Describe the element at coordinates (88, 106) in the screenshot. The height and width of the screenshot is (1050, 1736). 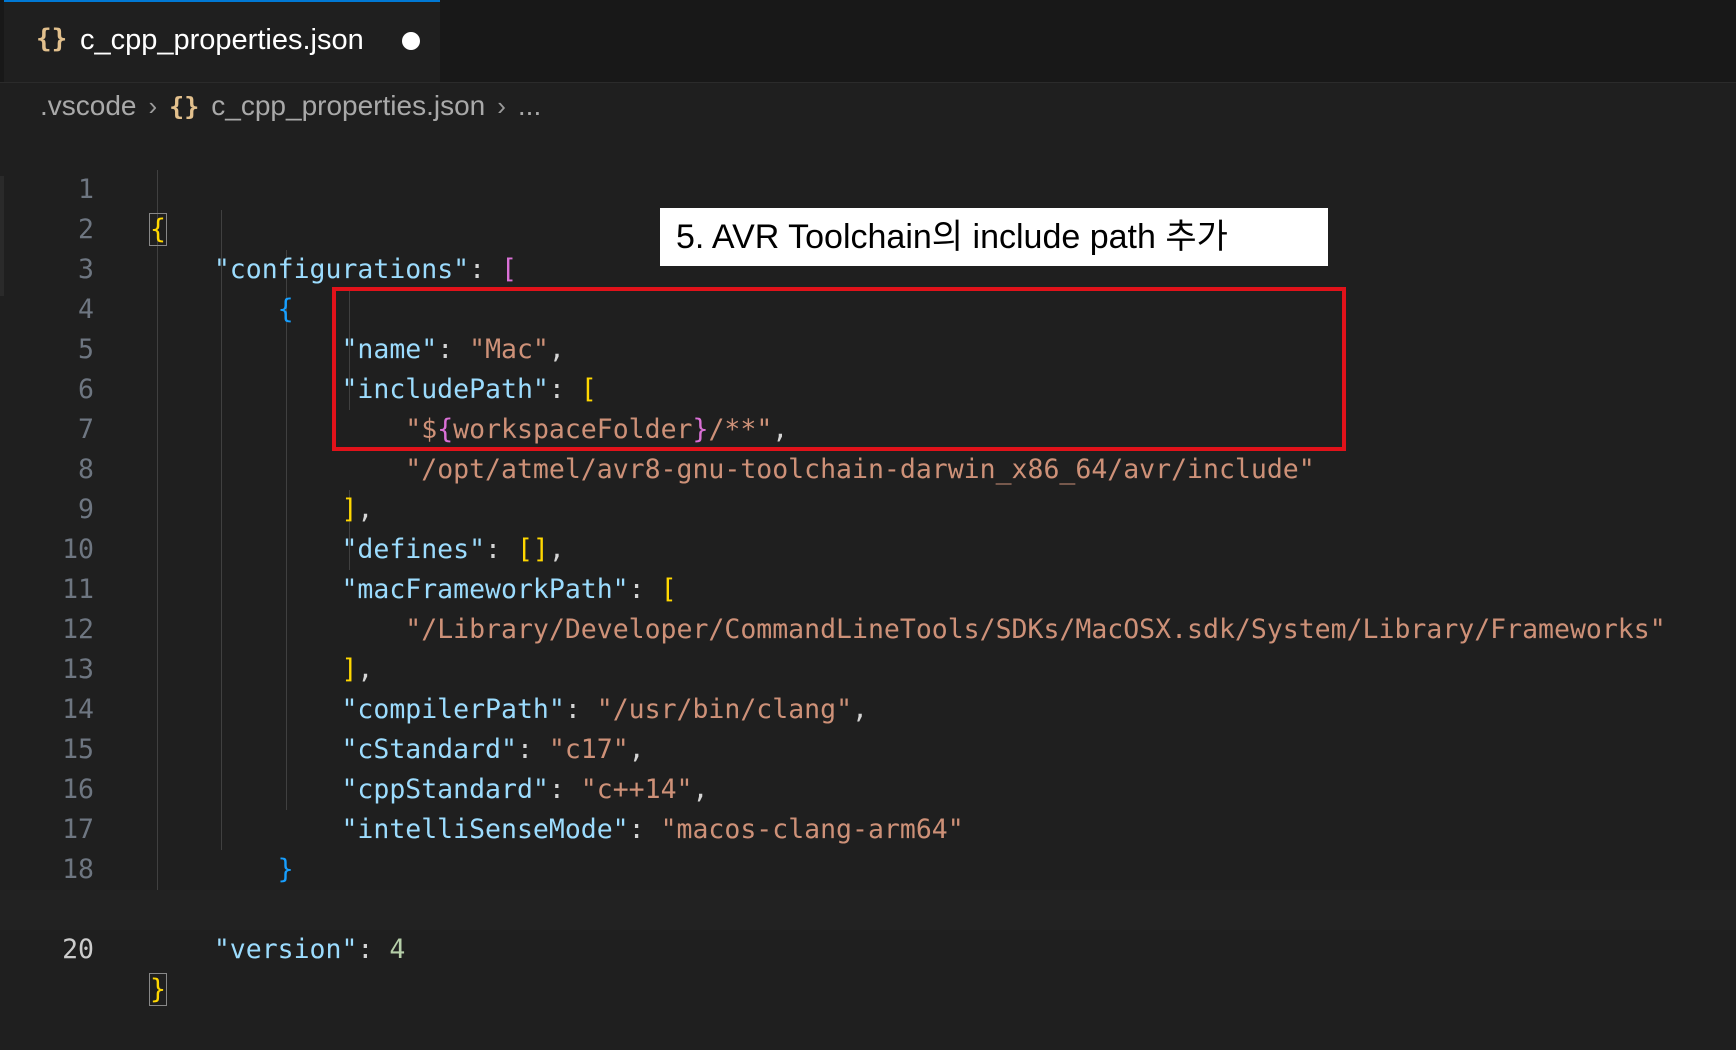
I see `breadcrumb-folder: .vscode` at that location.